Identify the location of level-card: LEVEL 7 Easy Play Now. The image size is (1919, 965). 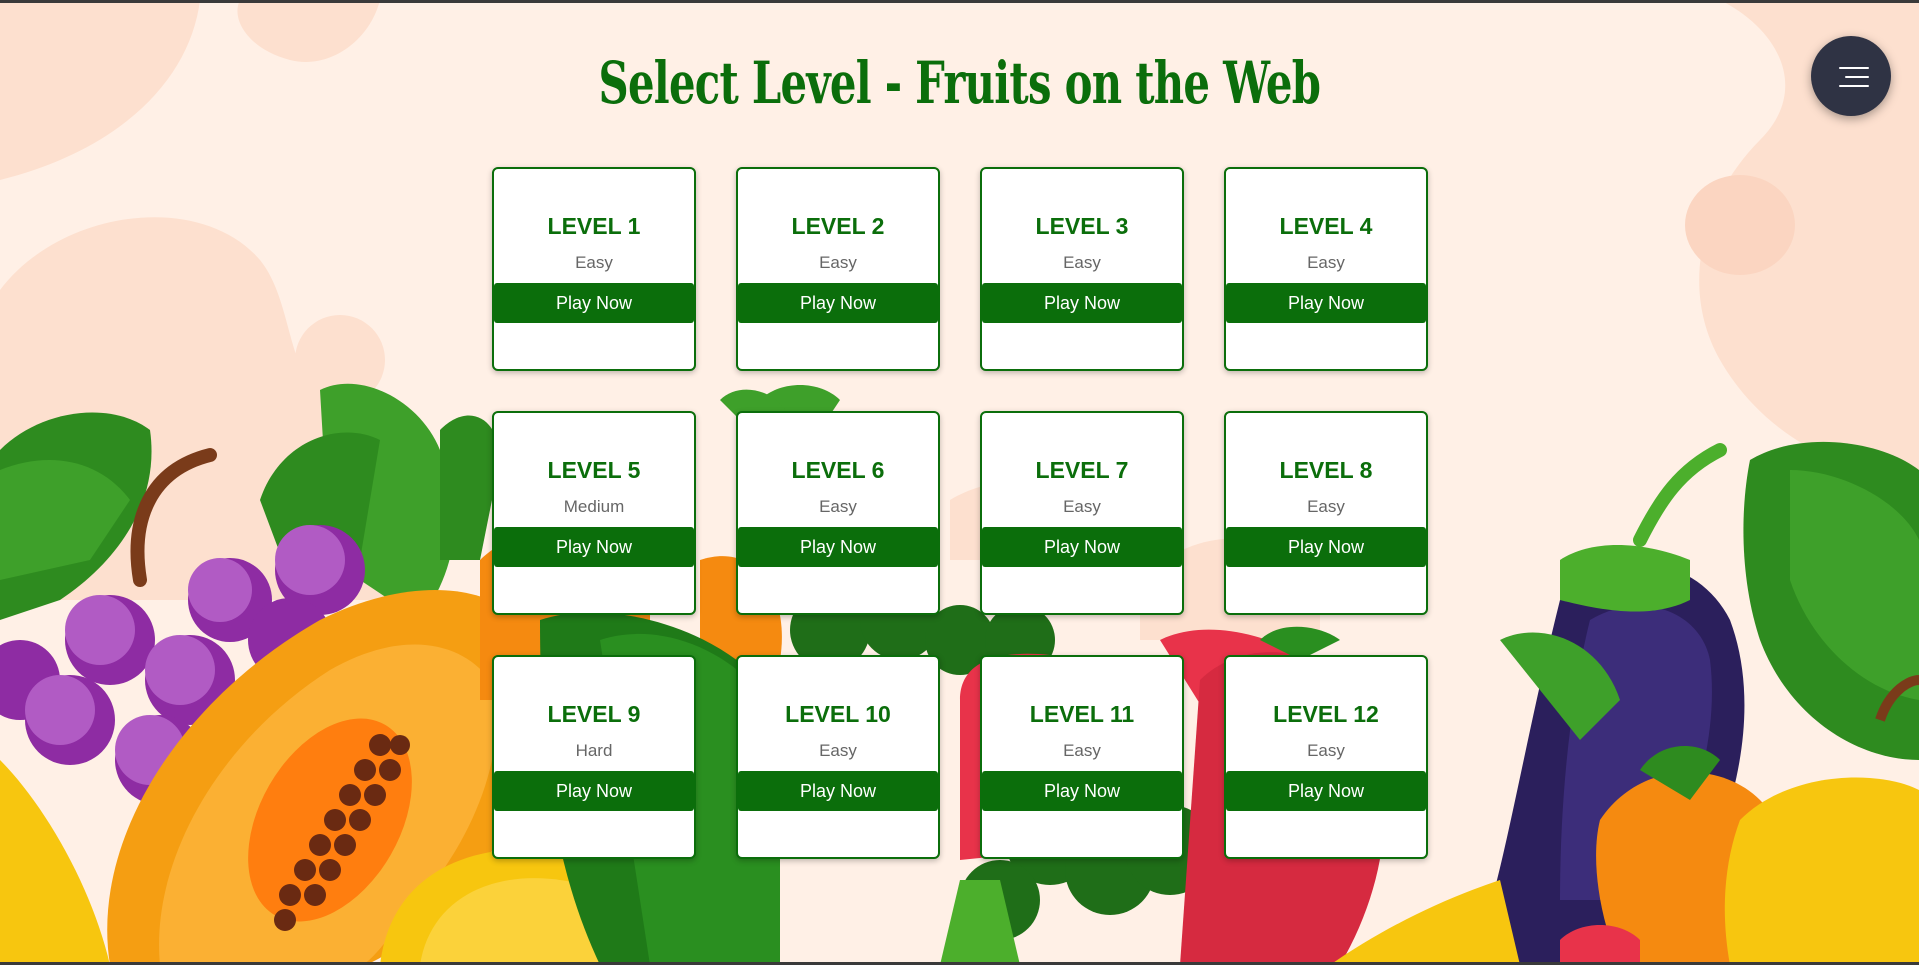
(1082, 513).